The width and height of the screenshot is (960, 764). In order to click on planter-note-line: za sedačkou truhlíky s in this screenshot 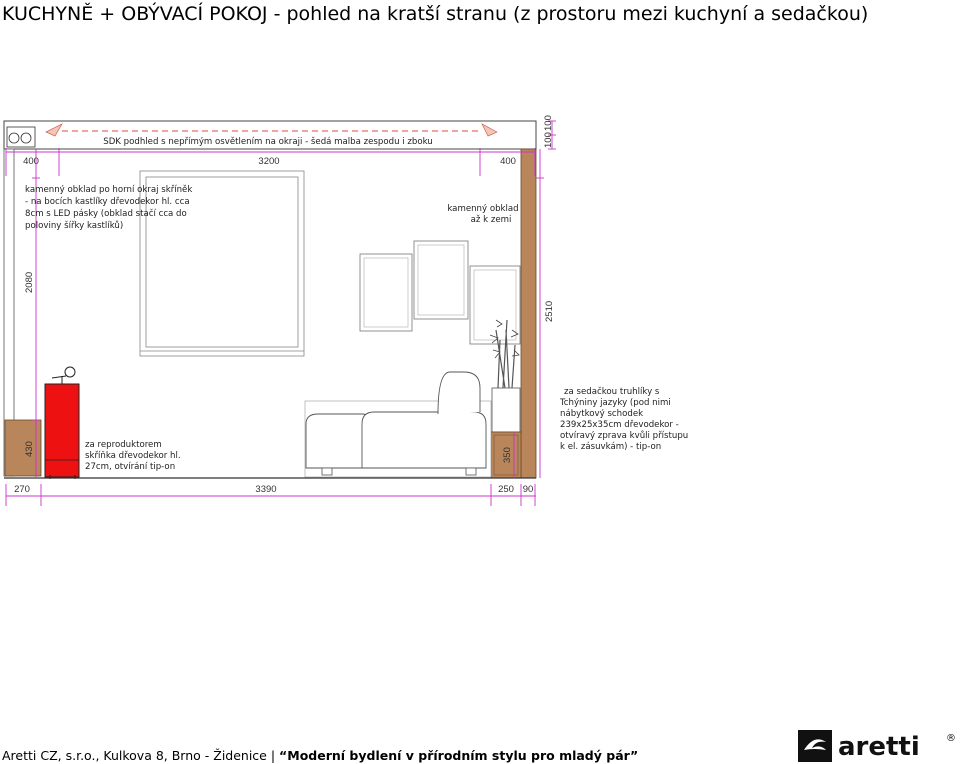, I will do `click(612, 391)`.